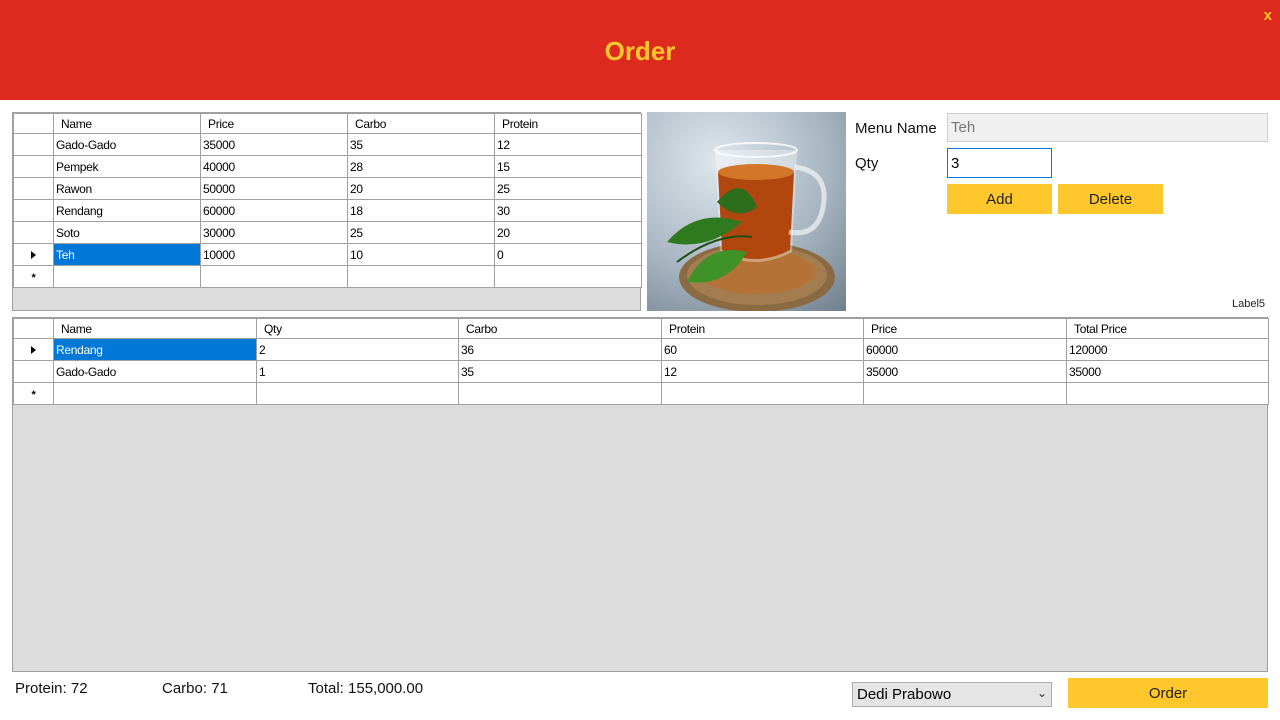 This screenshot has height=720, width=1280. I want to click on table-cell: 10000, so click(274, 254).